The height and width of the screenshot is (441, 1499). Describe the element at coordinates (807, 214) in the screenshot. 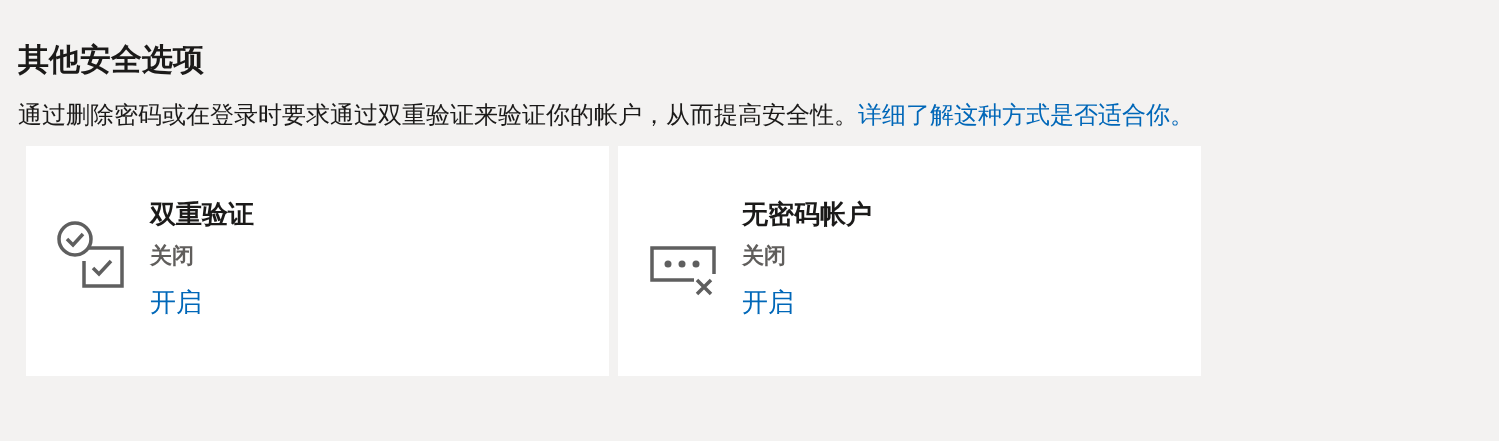

I see `card-title: 无密码帐户` at that location.